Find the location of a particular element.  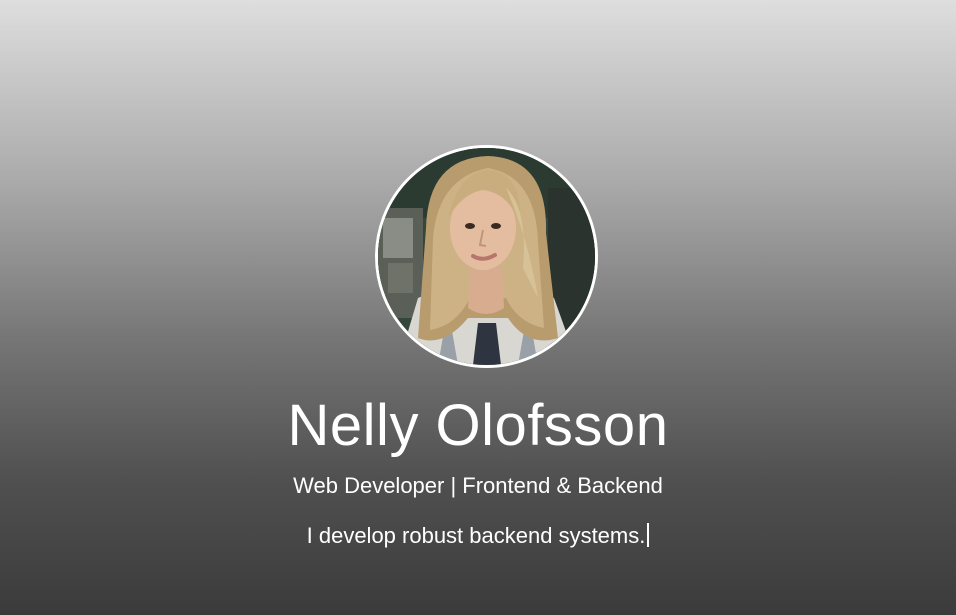

profile-tagline-typing: I develop robust backend systems. is located at coordinates (478, 536).